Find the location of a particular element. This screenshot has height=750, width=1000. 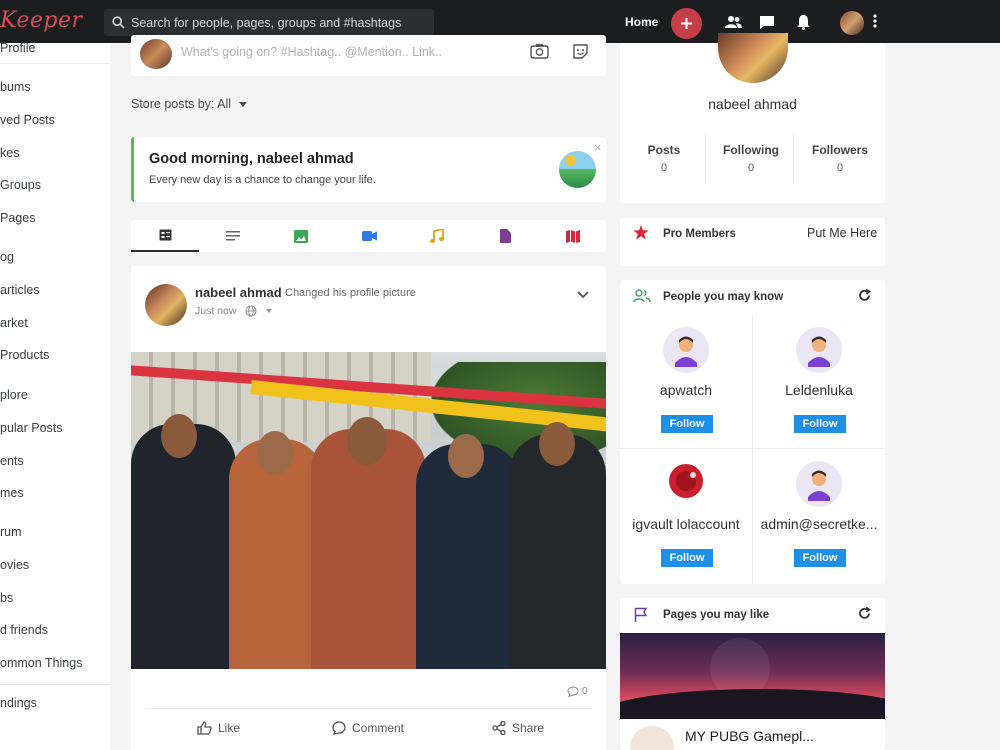

sticker-icon is located at coordinates (580, 51).